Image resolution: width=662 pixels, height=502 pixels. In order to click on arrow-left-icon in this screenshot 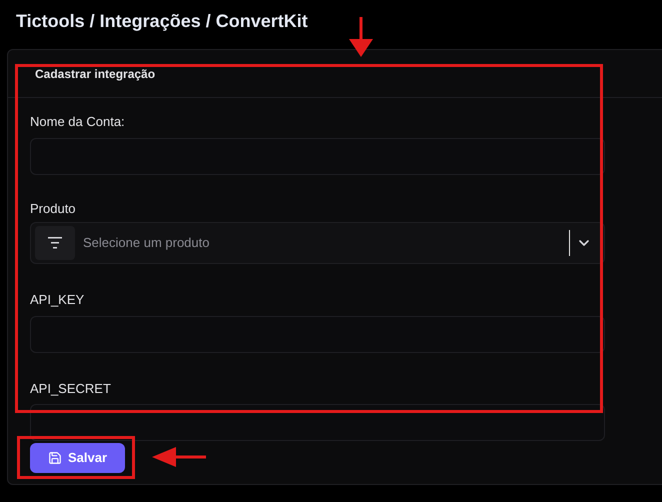, I will do `click(179, 457)`.